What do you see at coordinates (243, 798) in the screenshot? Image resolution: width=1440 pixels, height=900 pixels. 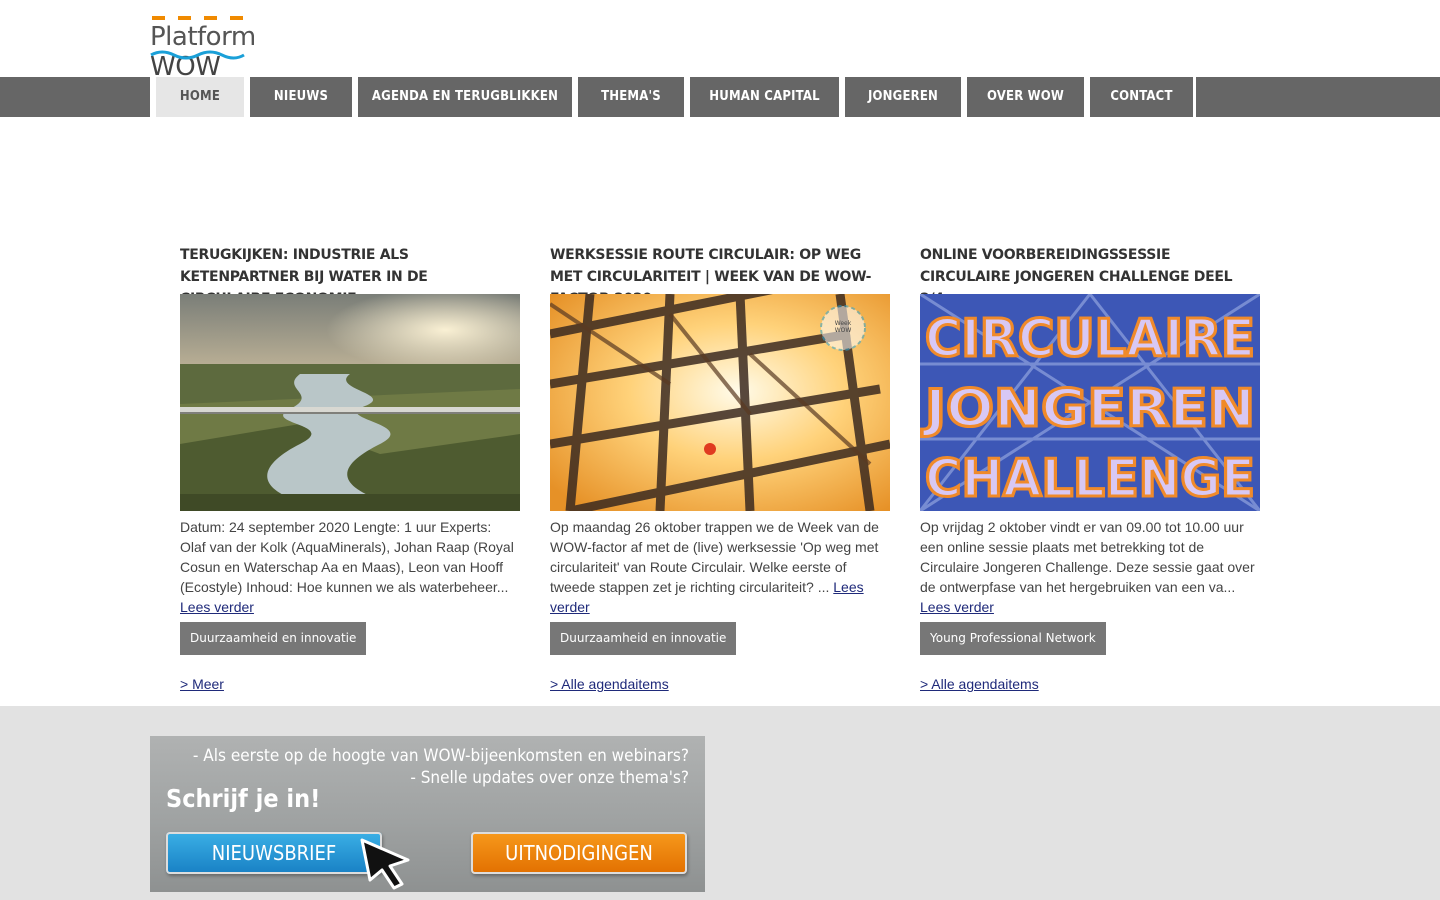 I see `banner-headline: Schrijf je in!` at bounding box center [243, 798].